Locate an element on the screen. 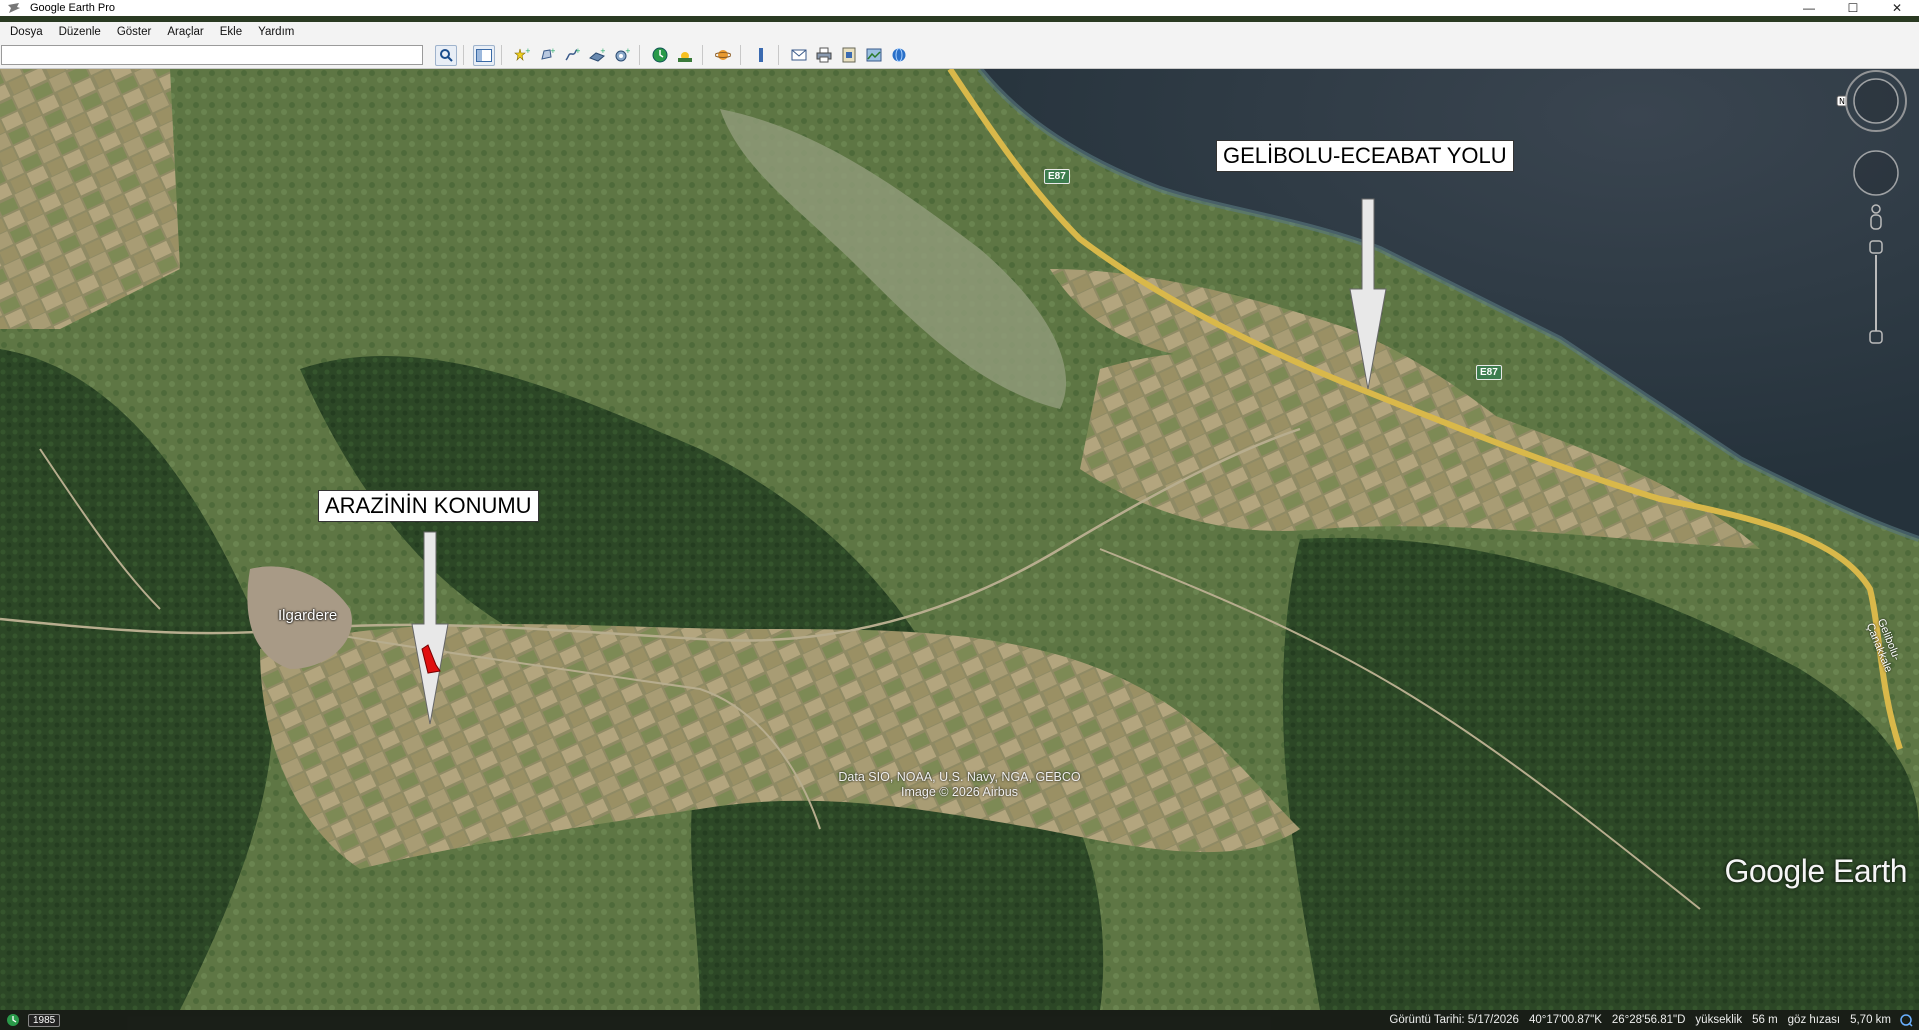  map-view-button is located at coordinates (874, 55).